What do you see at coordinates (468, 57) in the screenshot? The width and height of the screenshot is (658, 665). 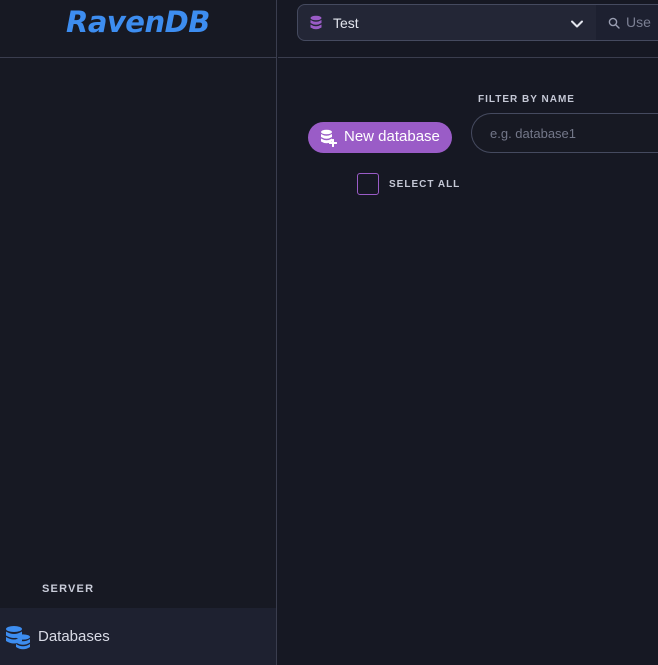 I see `header-divider` at bounding box center [468, 57].